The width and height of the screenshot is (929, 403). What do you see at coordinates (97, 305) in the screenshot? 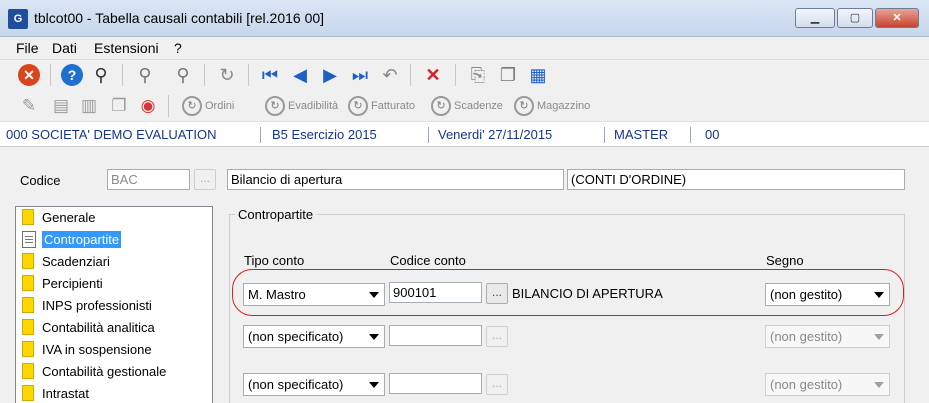
I see `tree-item-label: INPS professionisti` at bounding box center [97, 305].